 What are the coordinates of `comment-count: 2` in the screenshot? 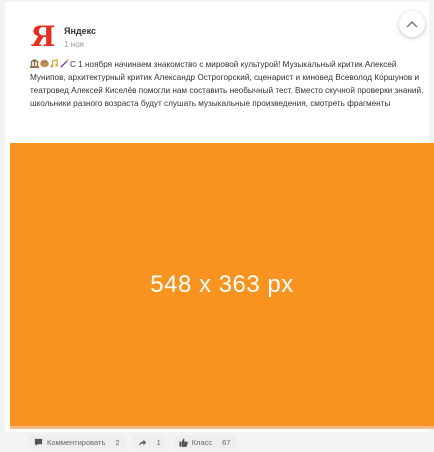 It's located at (117, 442).